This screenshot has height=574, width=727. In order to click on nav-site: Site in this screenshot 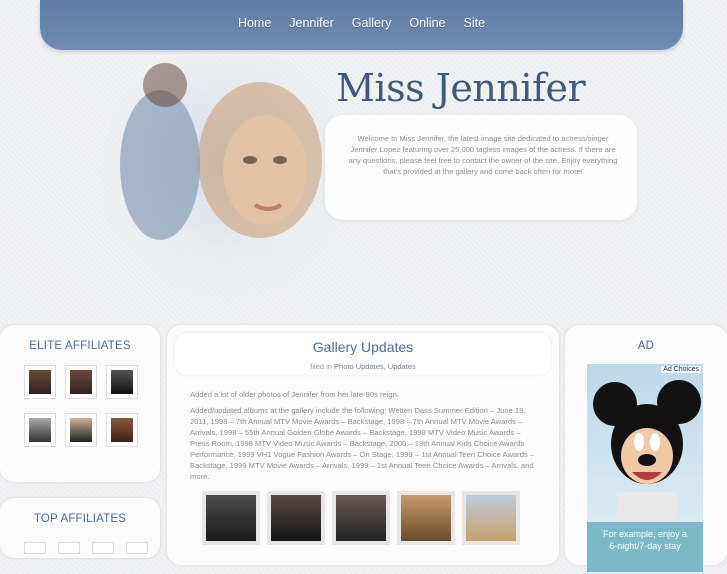, I will do `click(475, 23)`.